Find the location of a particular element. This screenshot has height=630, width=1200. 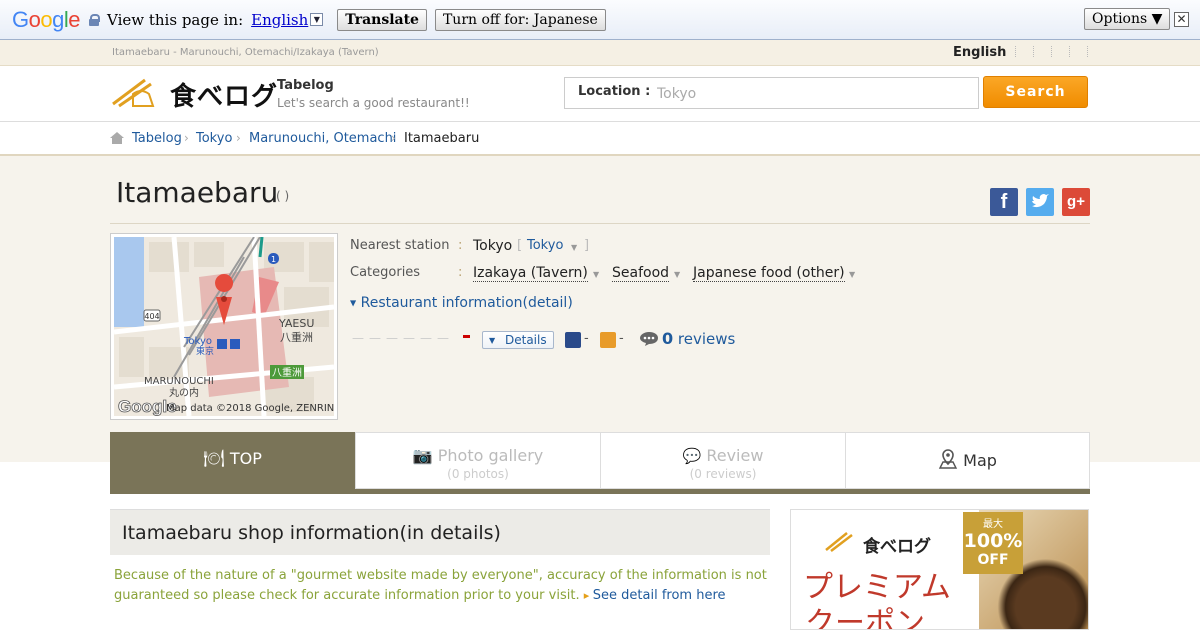

tab-photo-gallery: 📷 Photo gallery (0 photos) is located at coordinates (478, 460).